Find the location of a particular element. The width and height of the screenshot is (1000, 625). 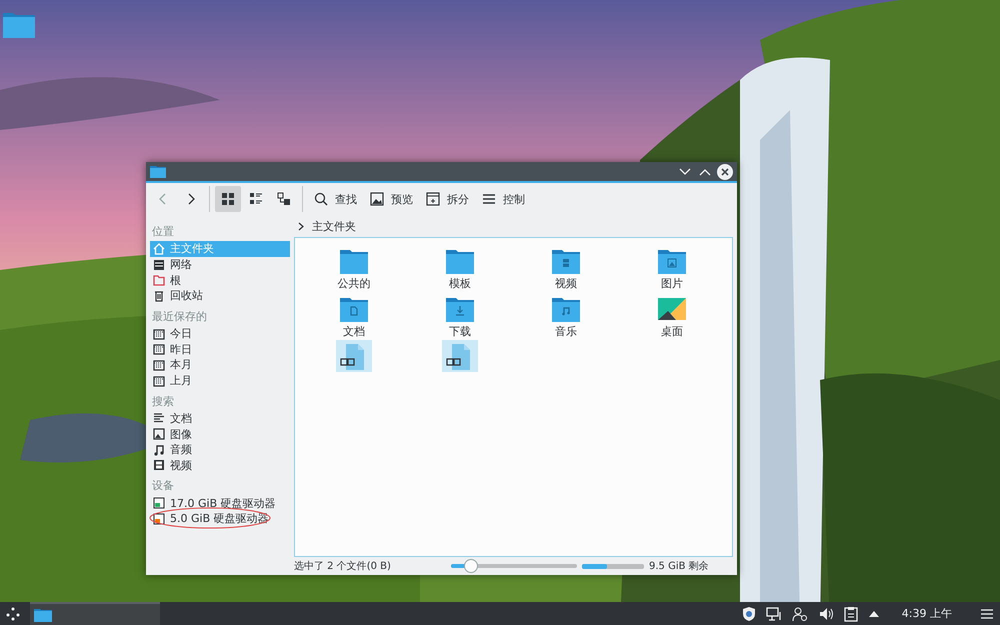

search-icon is located at coordinates (321, 199).